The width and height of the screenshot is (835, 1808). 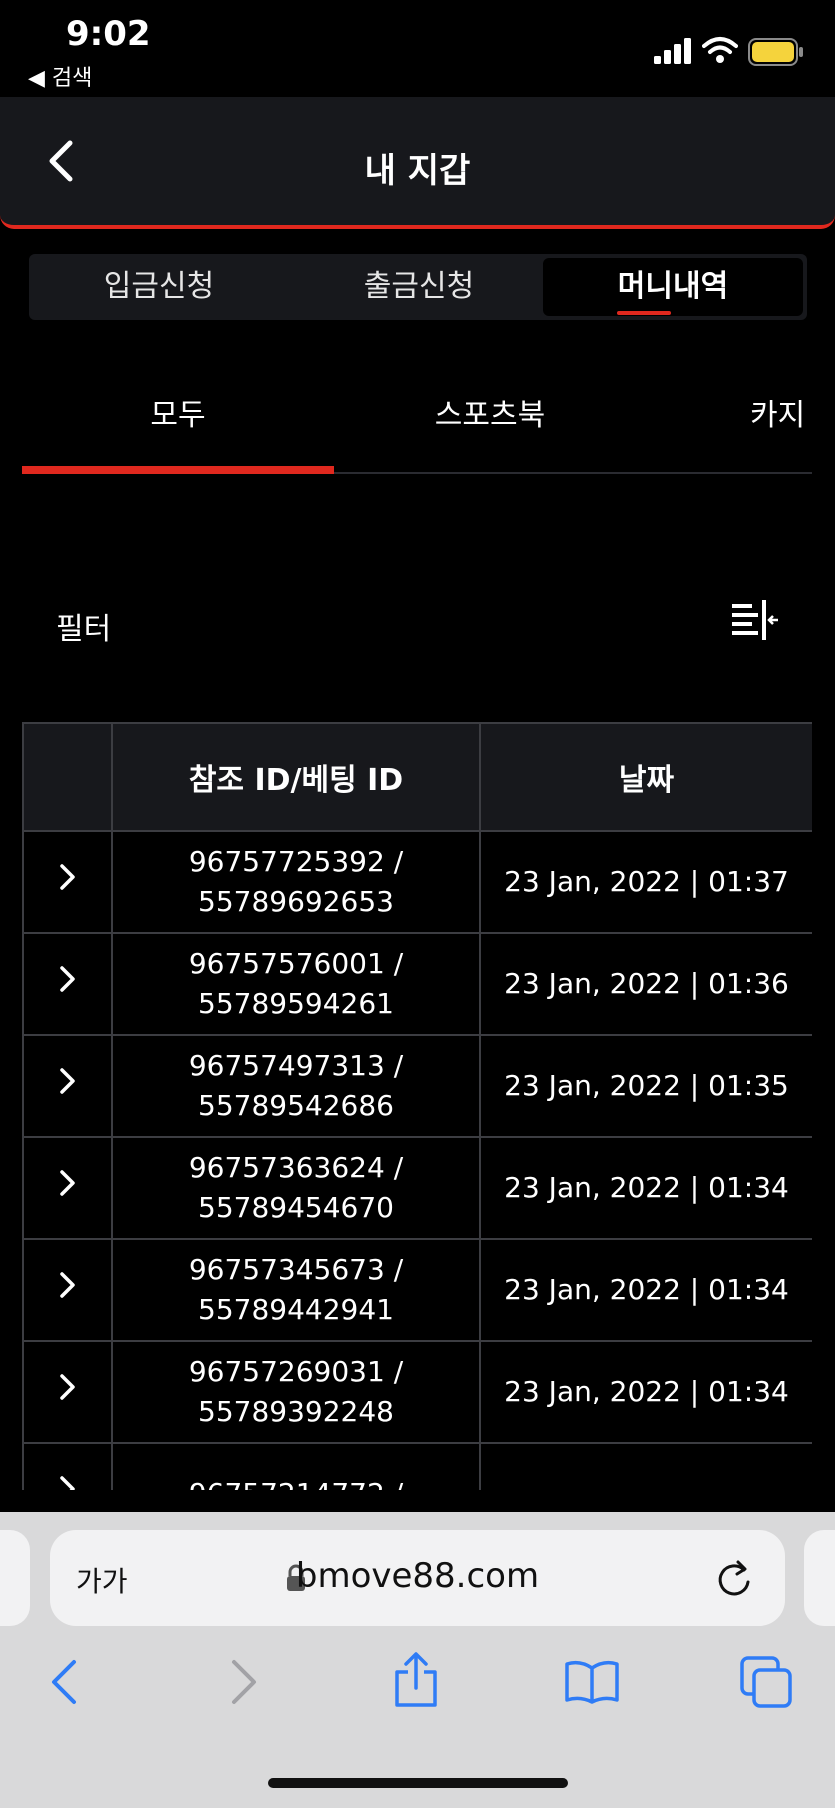 I want to click on ref-id: 96757214772 /, so click(x=296, y=1482).